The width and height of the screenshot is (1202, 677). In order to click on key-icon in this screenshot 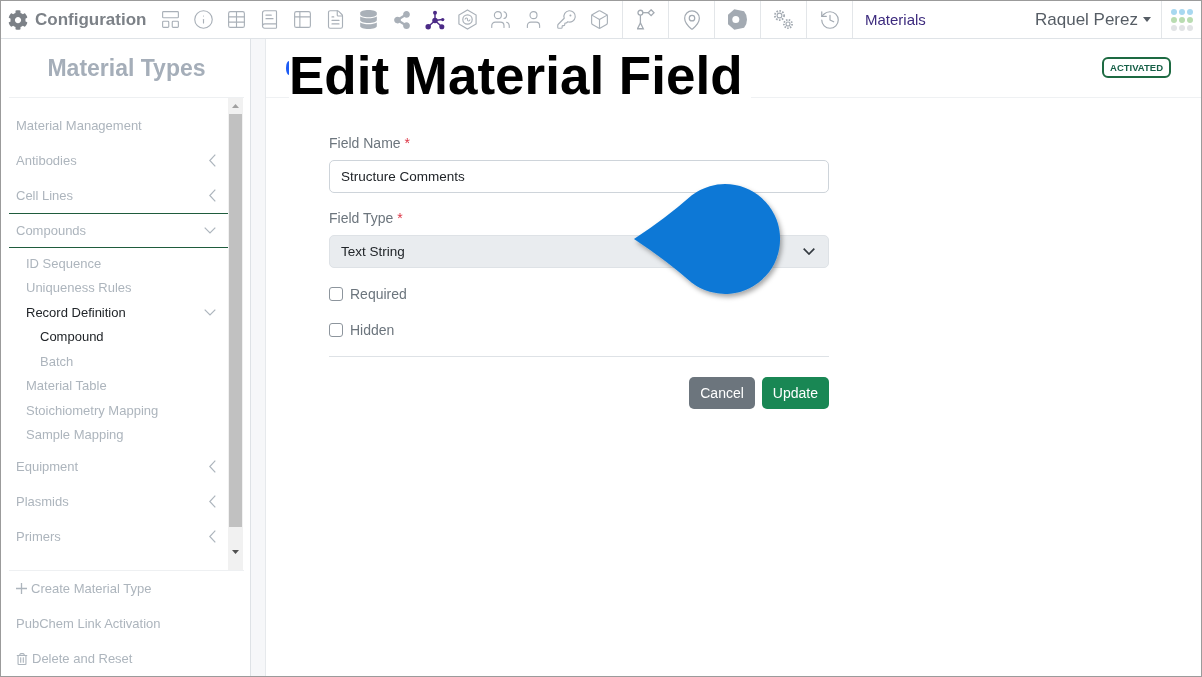, I will do `click(566, 19)`.